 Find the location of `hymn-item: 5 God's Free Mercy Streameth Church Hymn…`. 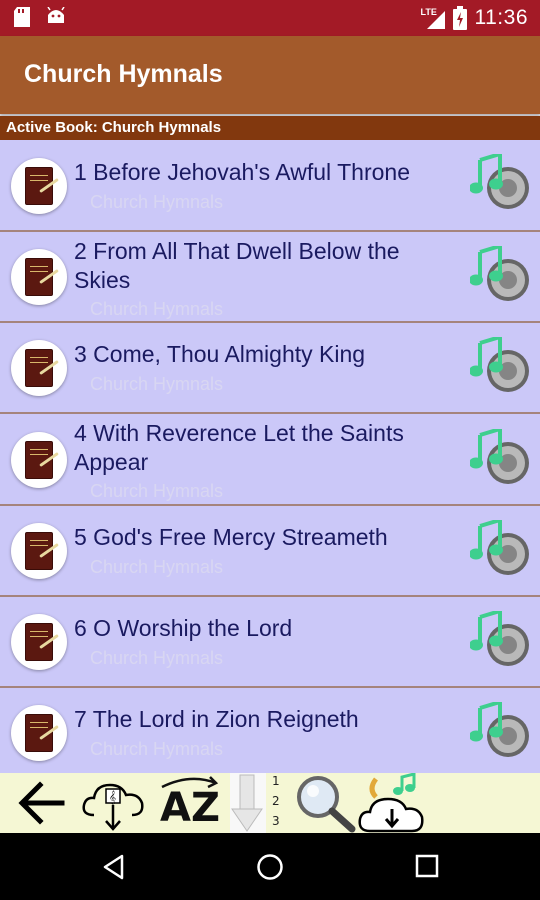

hymn-item: 5 God's Free Mercy Streameth Church Hymn… is located at coordinates (270, 551).